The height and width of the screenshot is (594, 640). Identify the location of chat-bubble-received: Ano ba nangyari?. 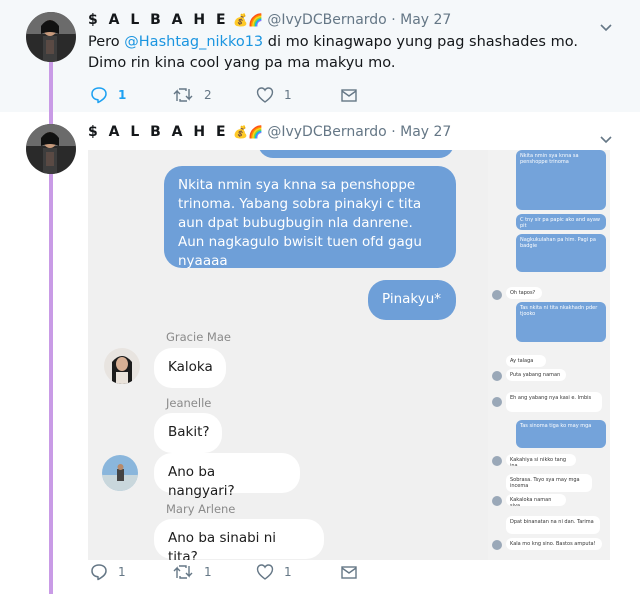
(227, 476).